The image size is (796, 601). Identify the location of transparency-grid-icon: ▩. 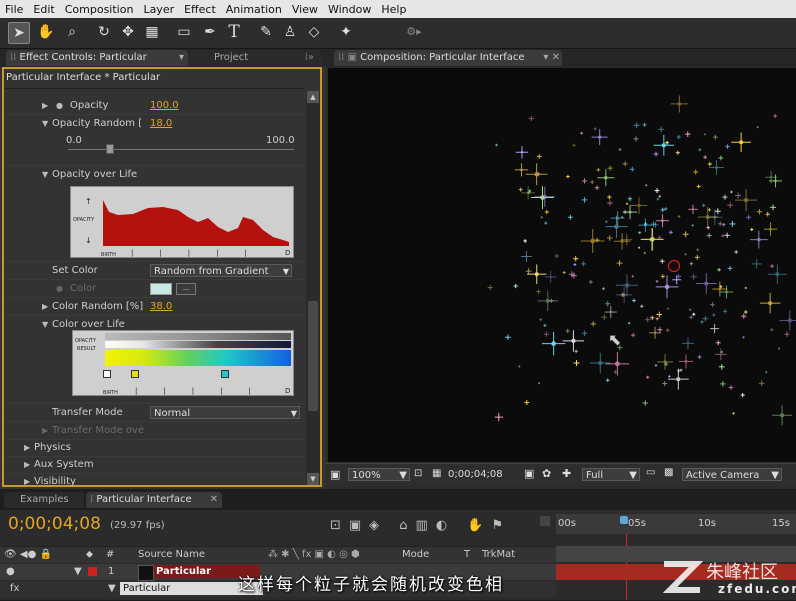
(668, 472).